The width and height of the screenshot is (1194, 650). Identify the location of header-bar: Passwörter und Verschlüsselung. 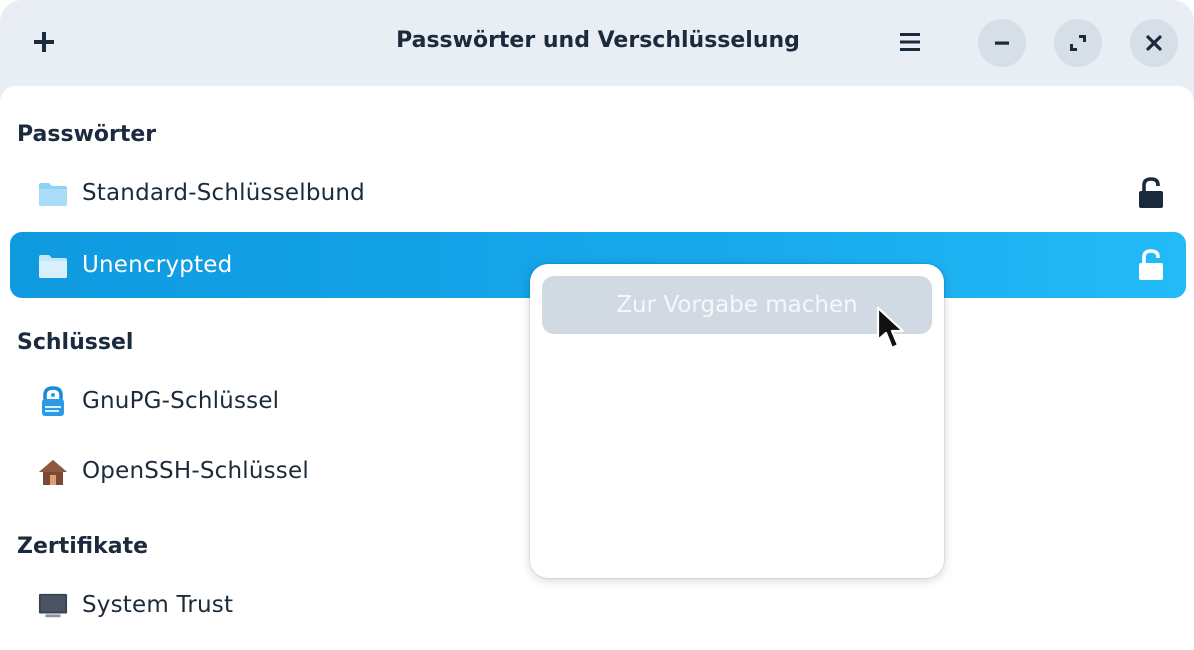
(597, 43).